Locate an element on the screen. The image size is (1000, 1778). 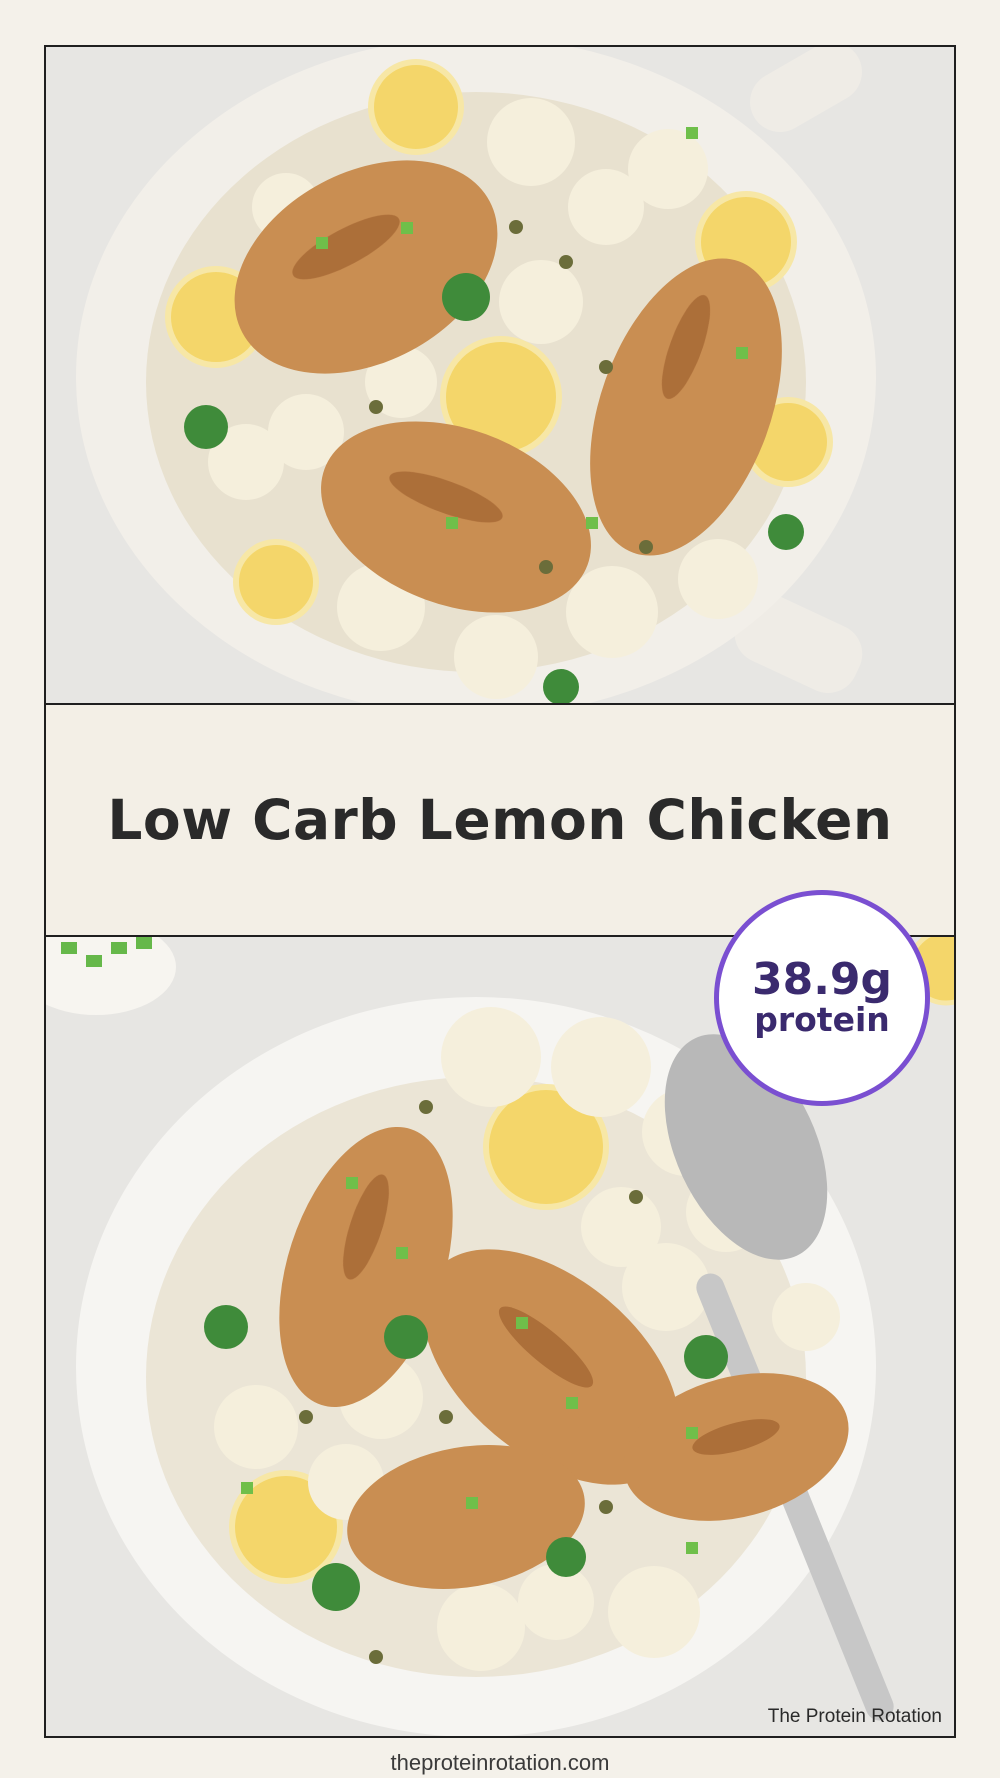
protein-badge: 38.9g protein is located at coordinates (822, 998).